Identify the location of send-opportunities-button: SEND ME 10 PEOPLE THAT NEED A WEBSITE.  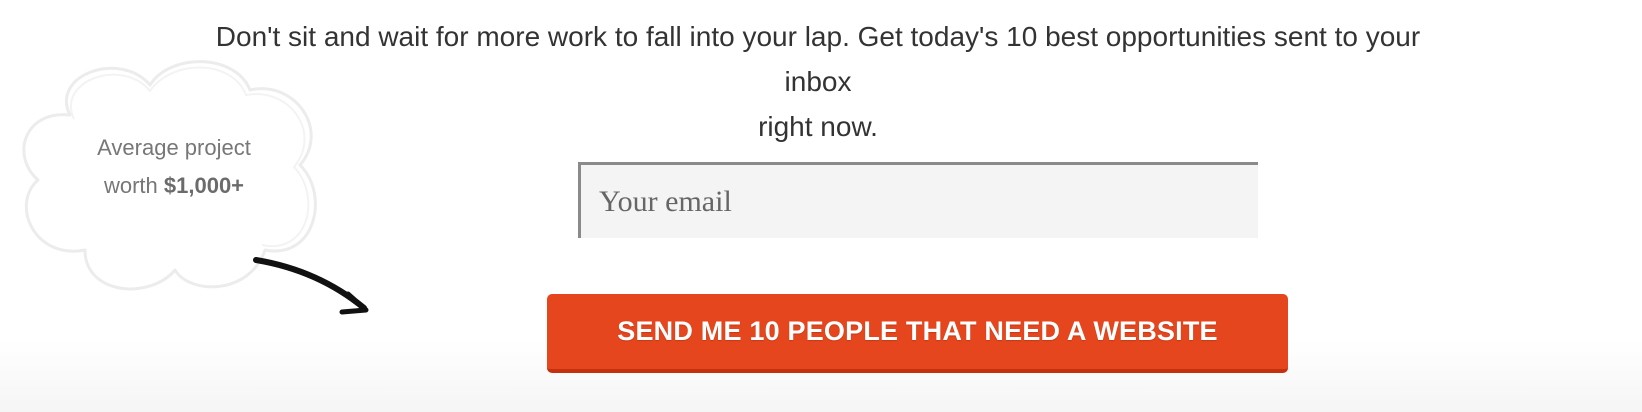
(917, 333).